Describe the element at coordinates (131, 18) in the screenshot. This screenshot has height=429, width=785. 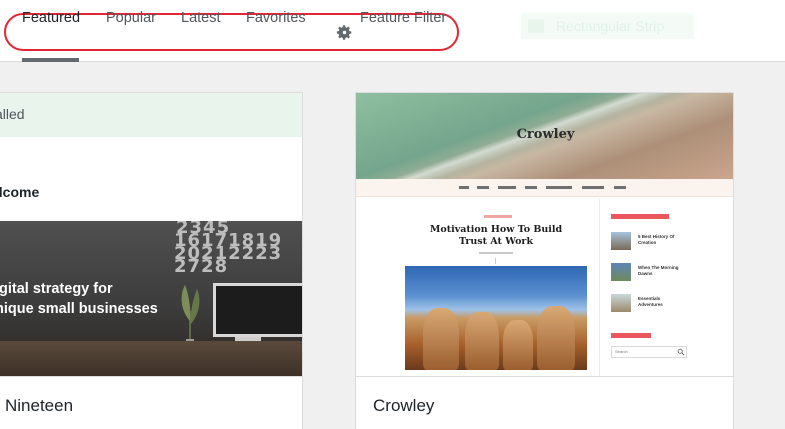
I see `tab-popular: Popular` at that location.